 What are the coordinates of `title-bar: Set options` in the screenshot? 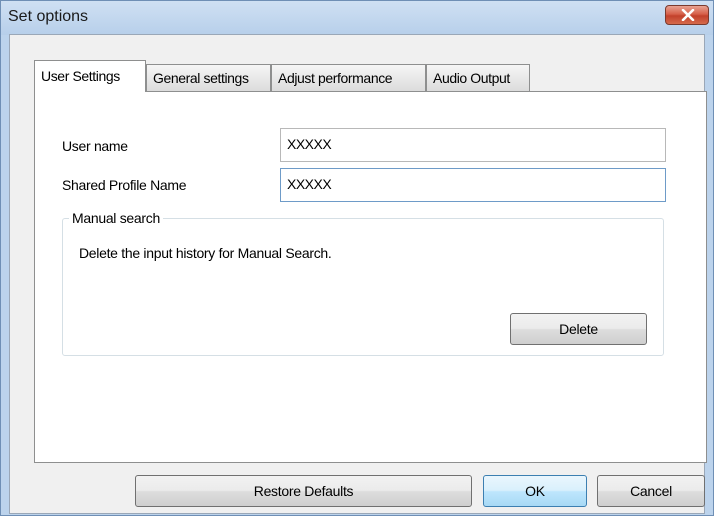 It's located at (357, 18).